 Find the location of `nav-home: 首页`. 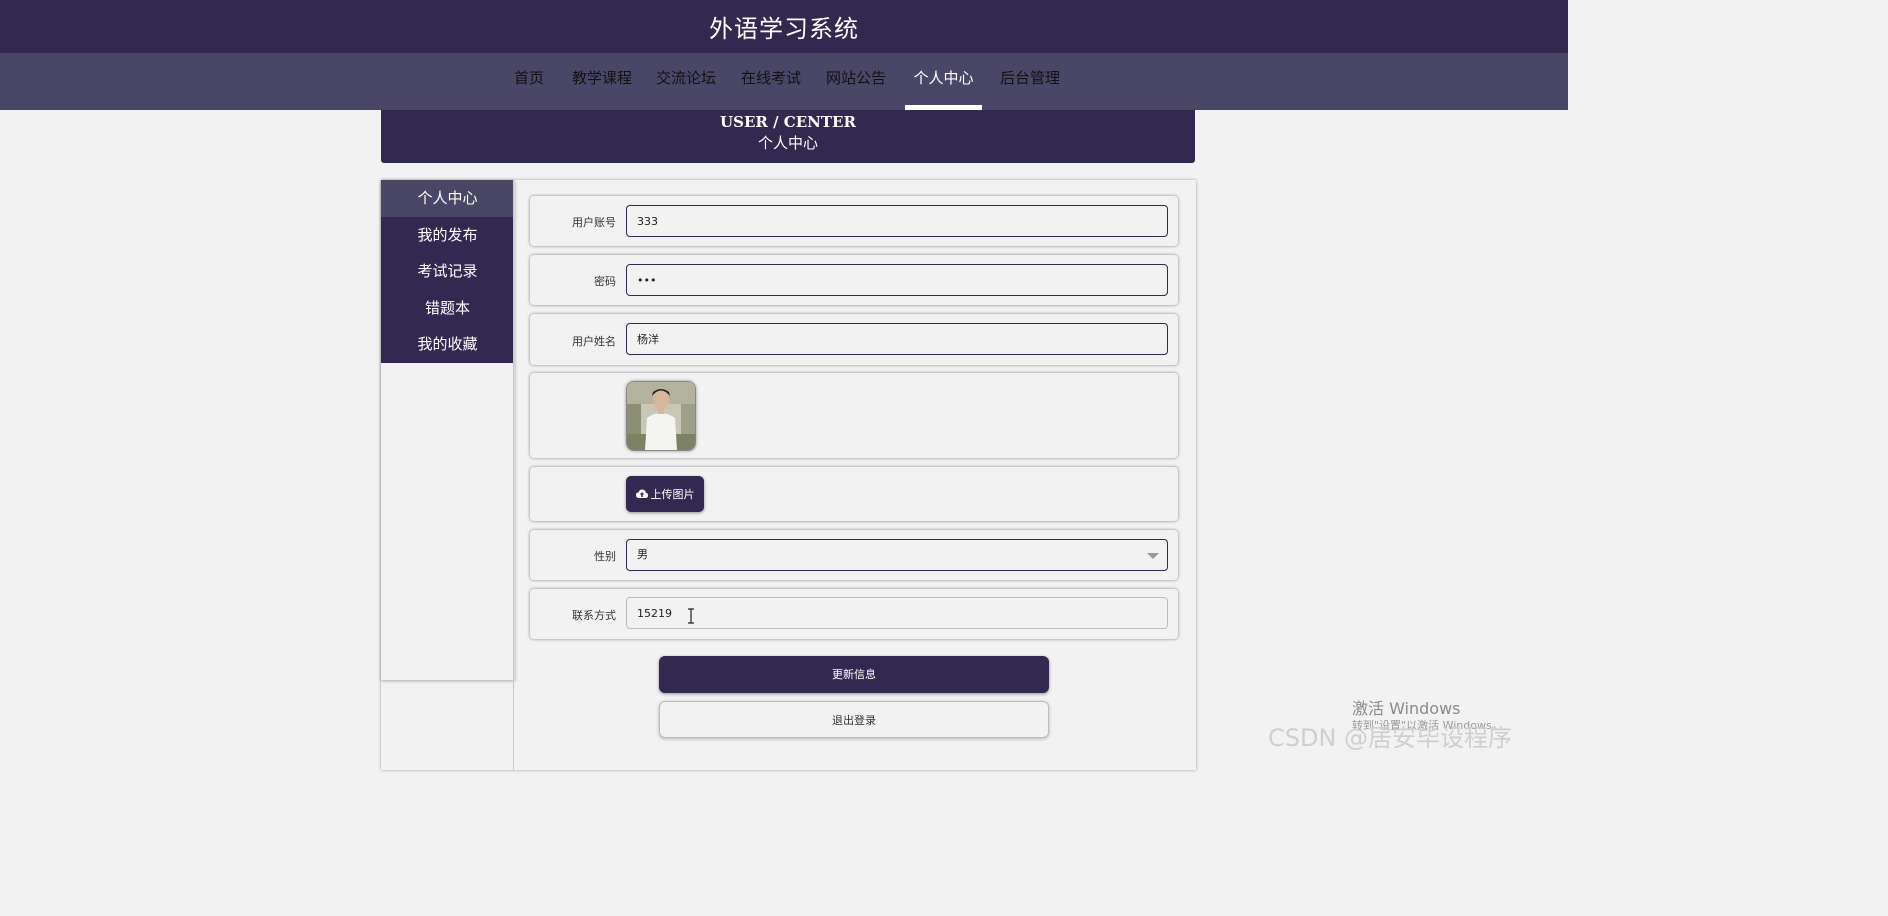

nav-home: 首页 is located at coordinates (529, 81).